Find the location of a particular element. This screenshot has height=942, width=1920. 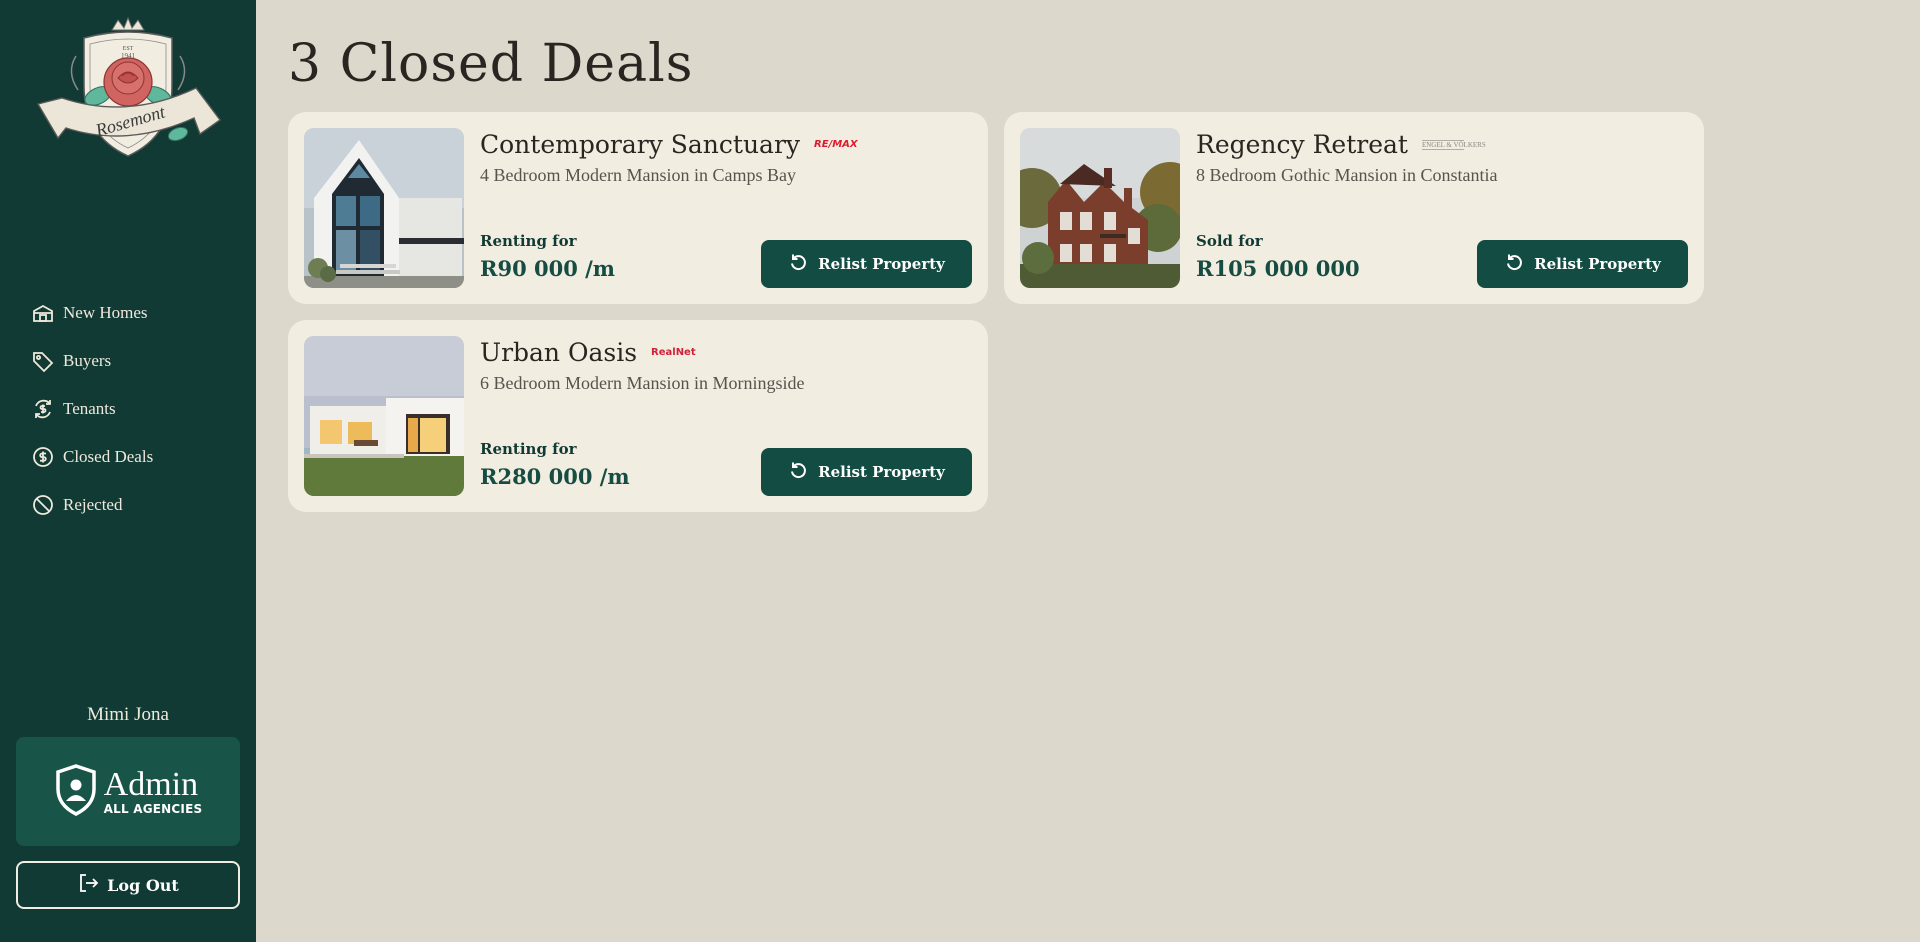

property-description: 8 Bedroom Gothic Mansion in Constantia is located at coordinates (1347, 175).